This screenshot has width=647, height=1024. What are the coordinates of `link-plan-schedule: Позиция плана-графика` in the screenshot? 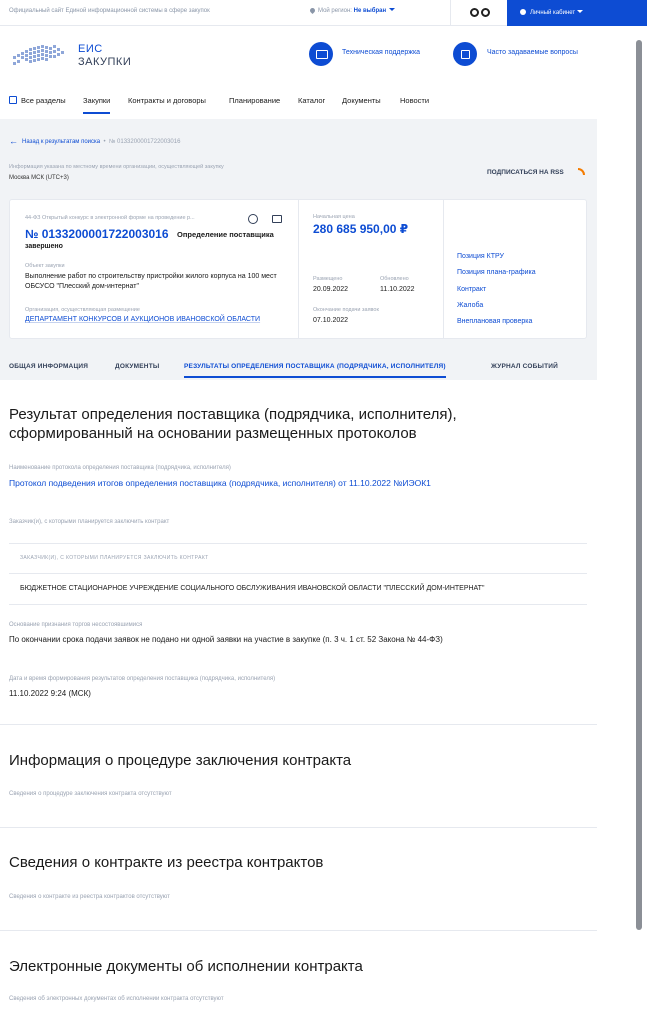 It's located at (496, 272).